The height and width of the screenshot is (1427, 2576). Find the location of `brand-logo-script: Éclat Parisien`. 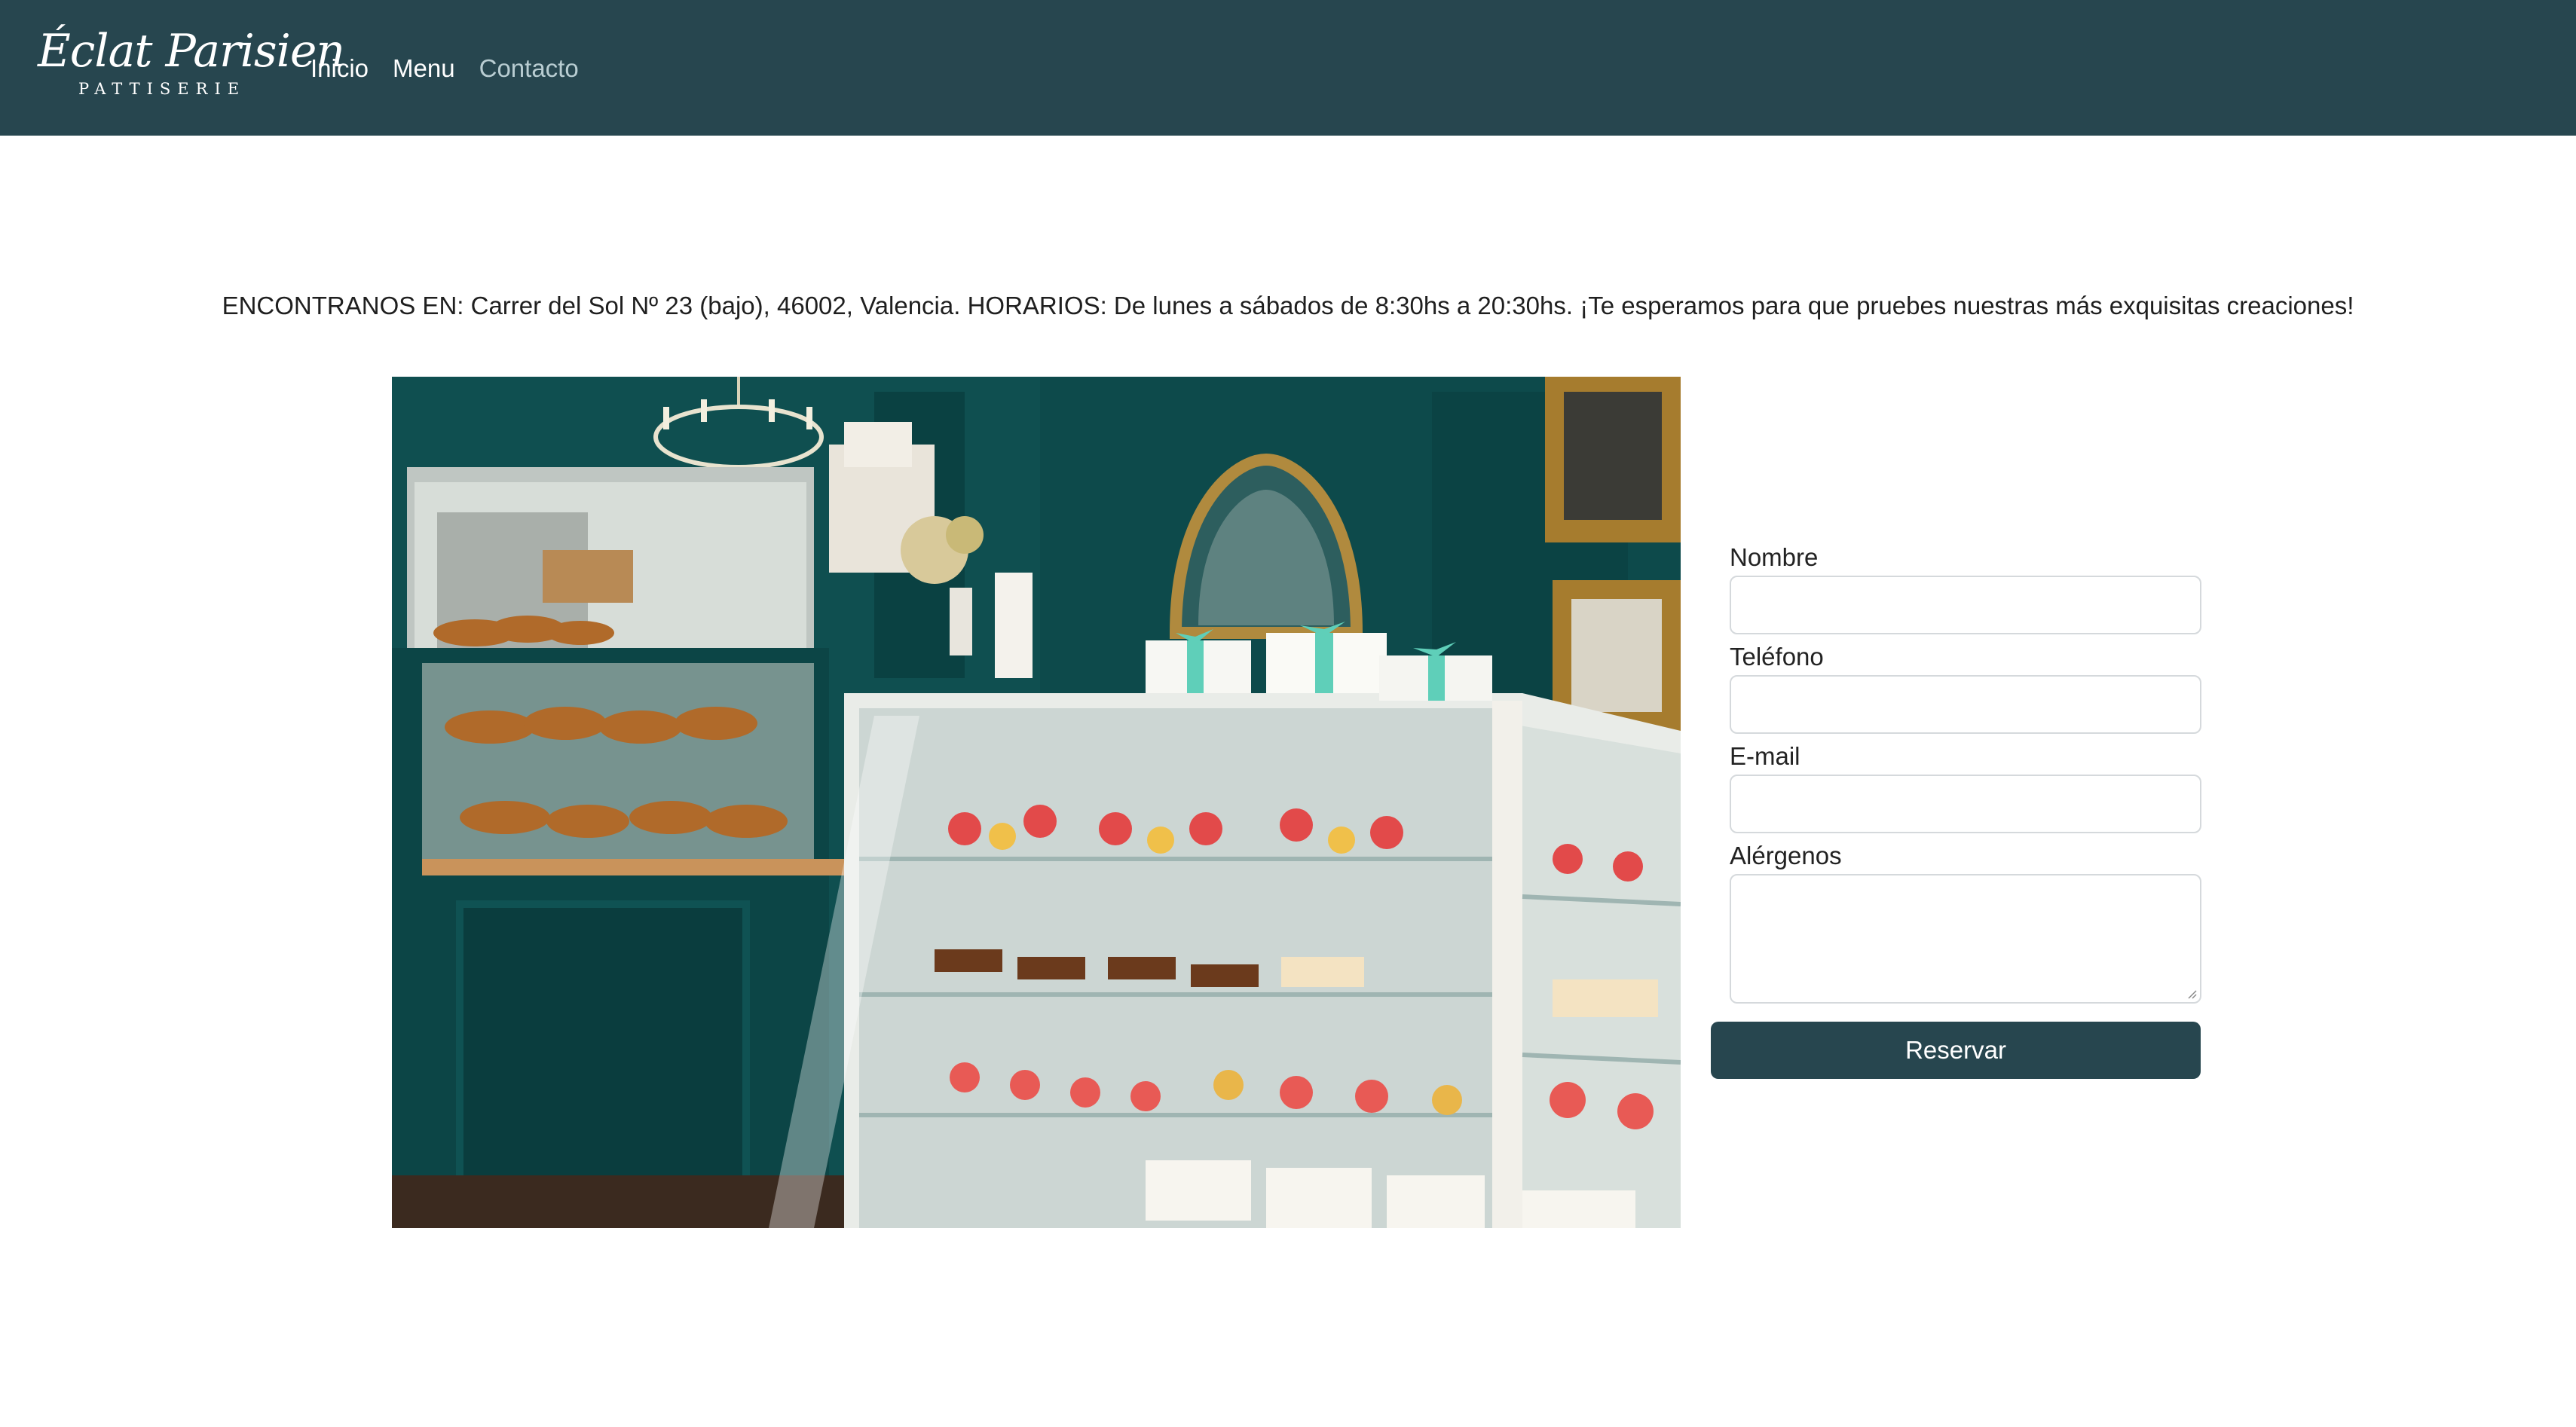

brand-logo-script: Éclat Parisien is located at coordinates (191, 51).